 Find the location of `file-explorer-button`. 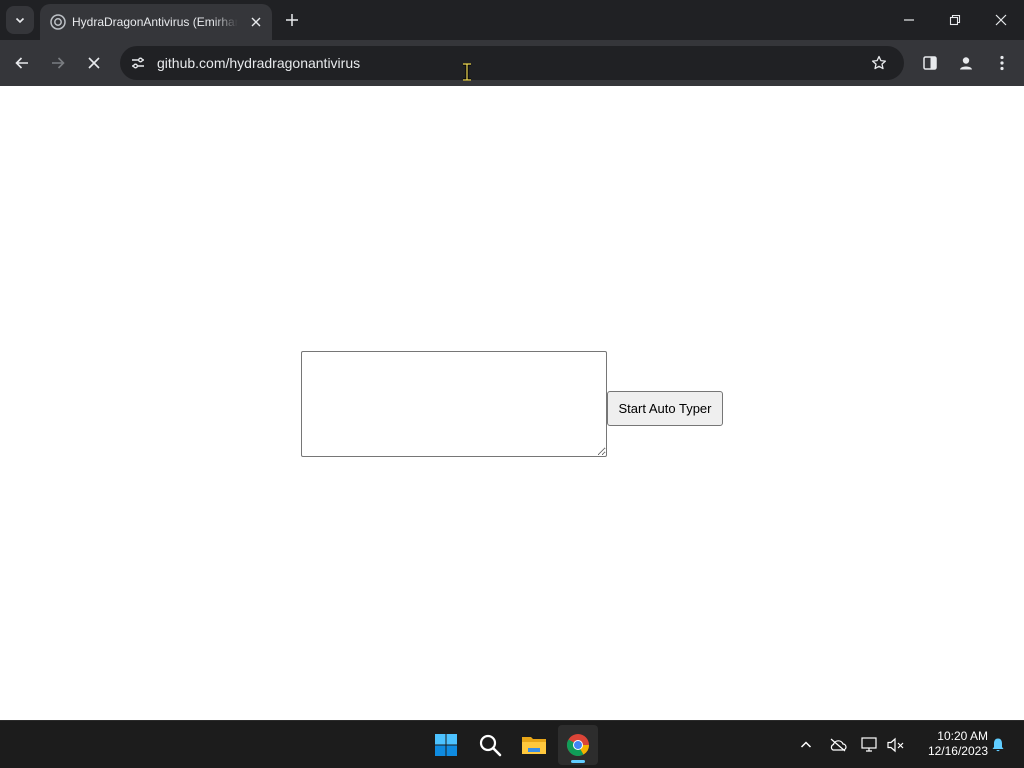

file-explorer-button is located at coordinates (534, 745).